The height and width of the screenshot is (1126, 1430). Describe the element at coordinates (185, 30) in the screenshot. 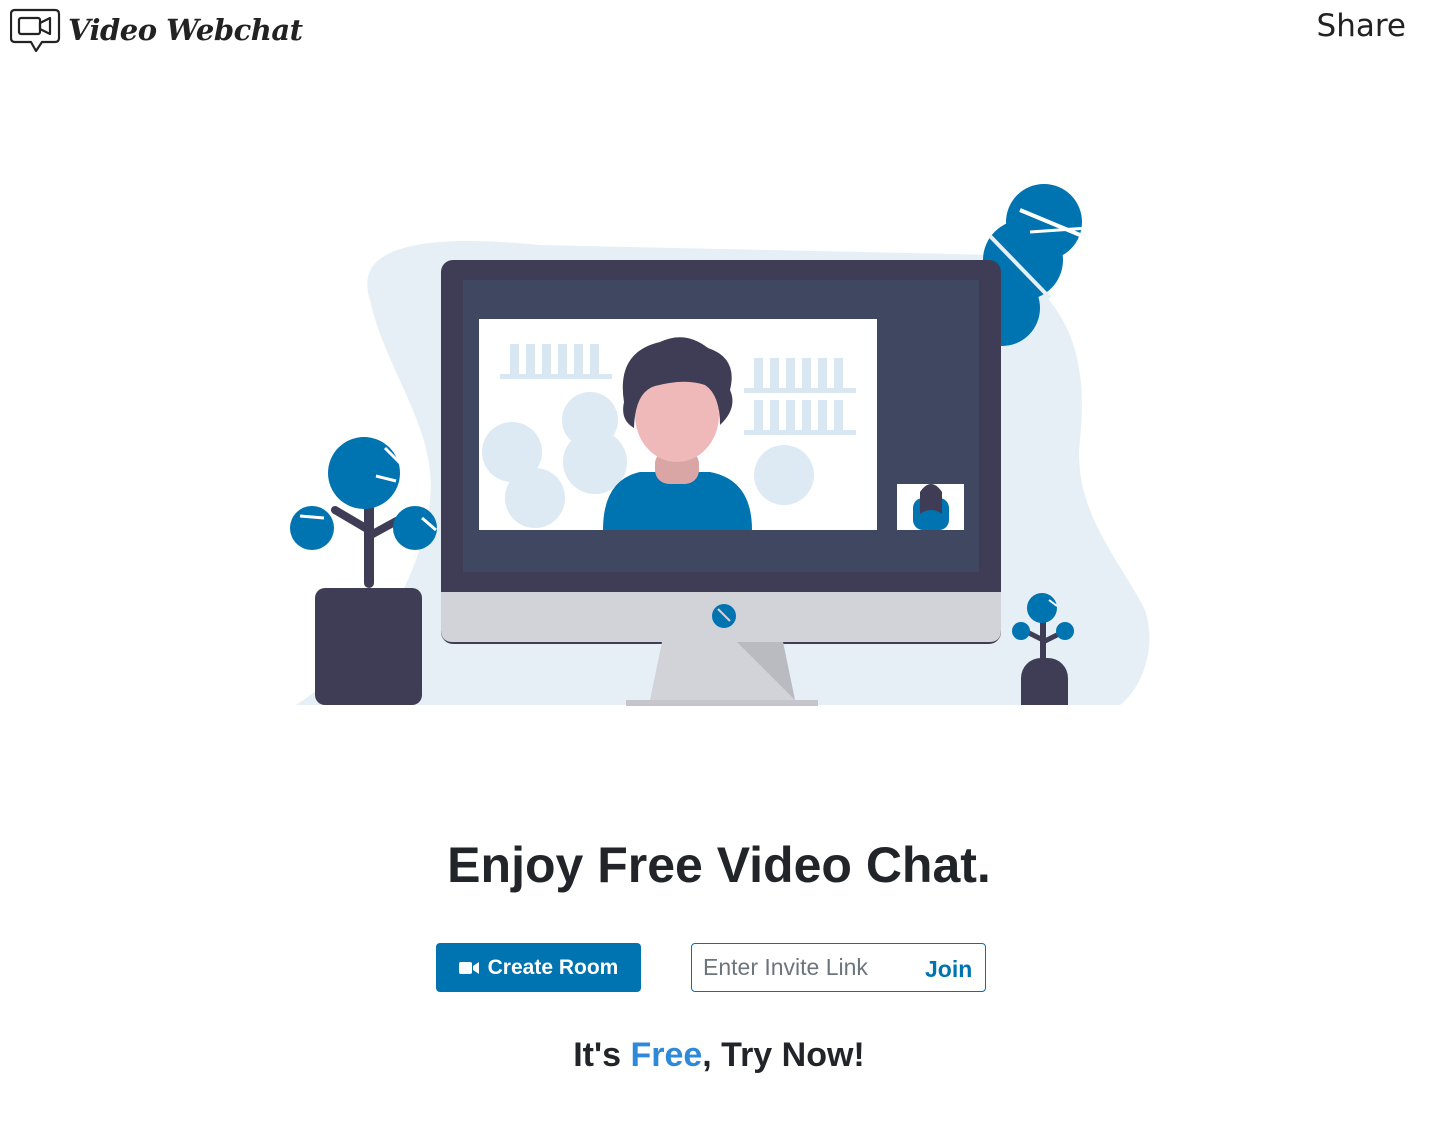

I see `brand-name: Video Webchat` at that location.